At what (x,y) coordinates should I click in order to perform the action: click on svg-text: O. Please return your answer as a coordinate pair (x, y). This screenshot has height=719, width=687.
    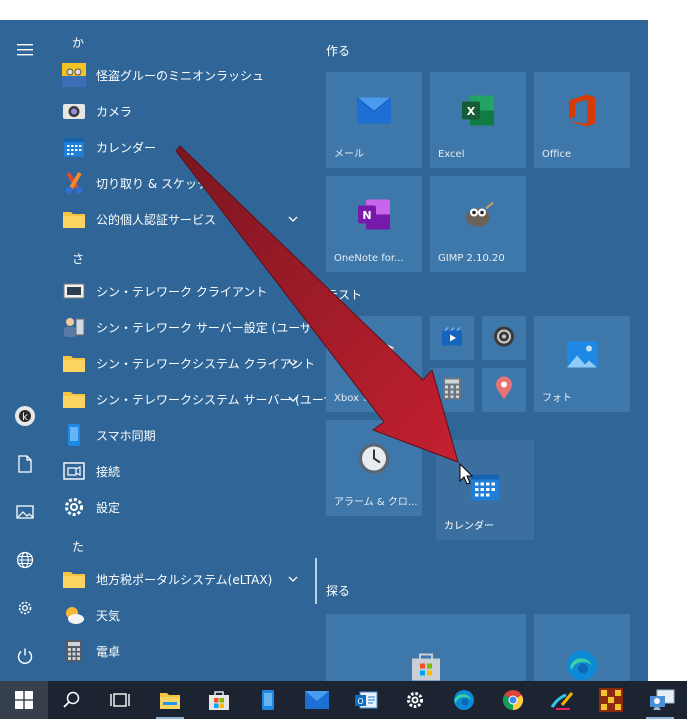
    Looking at the image, I should click on (360, 701).